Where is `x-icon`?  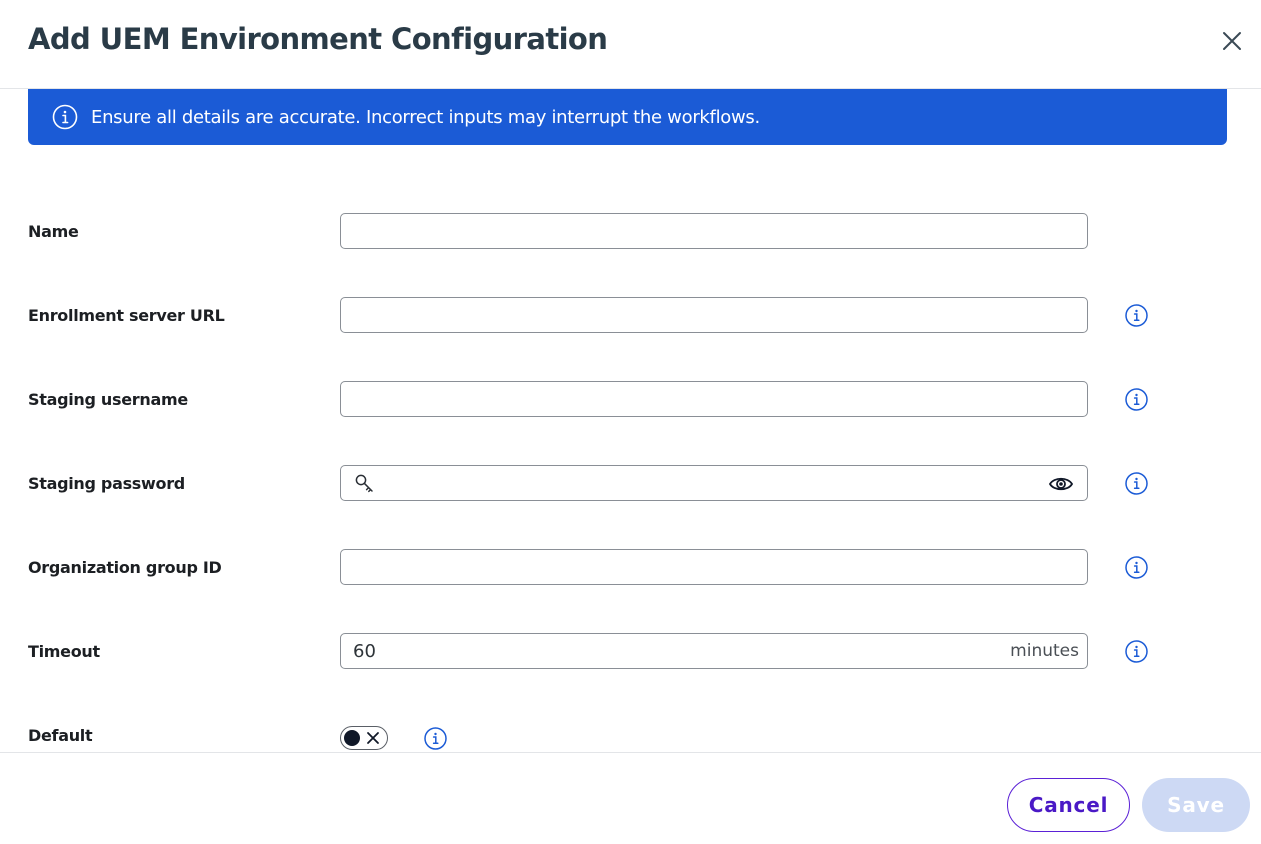 x-icon is located at coordinates (373, 738).